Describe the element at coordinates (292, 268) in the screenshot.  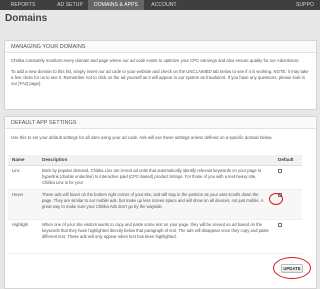
I see `annotation-circle-update` at that location.